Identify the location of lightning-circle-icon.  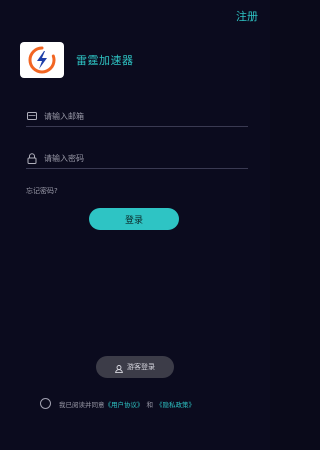
(42, 60).